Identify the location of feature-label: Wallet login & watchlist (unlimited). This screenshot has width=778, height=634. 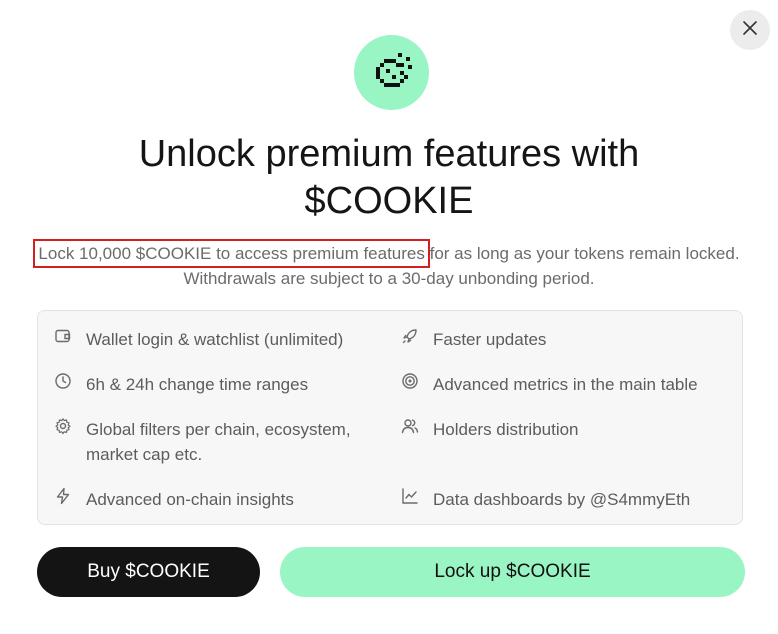
(215, 339).